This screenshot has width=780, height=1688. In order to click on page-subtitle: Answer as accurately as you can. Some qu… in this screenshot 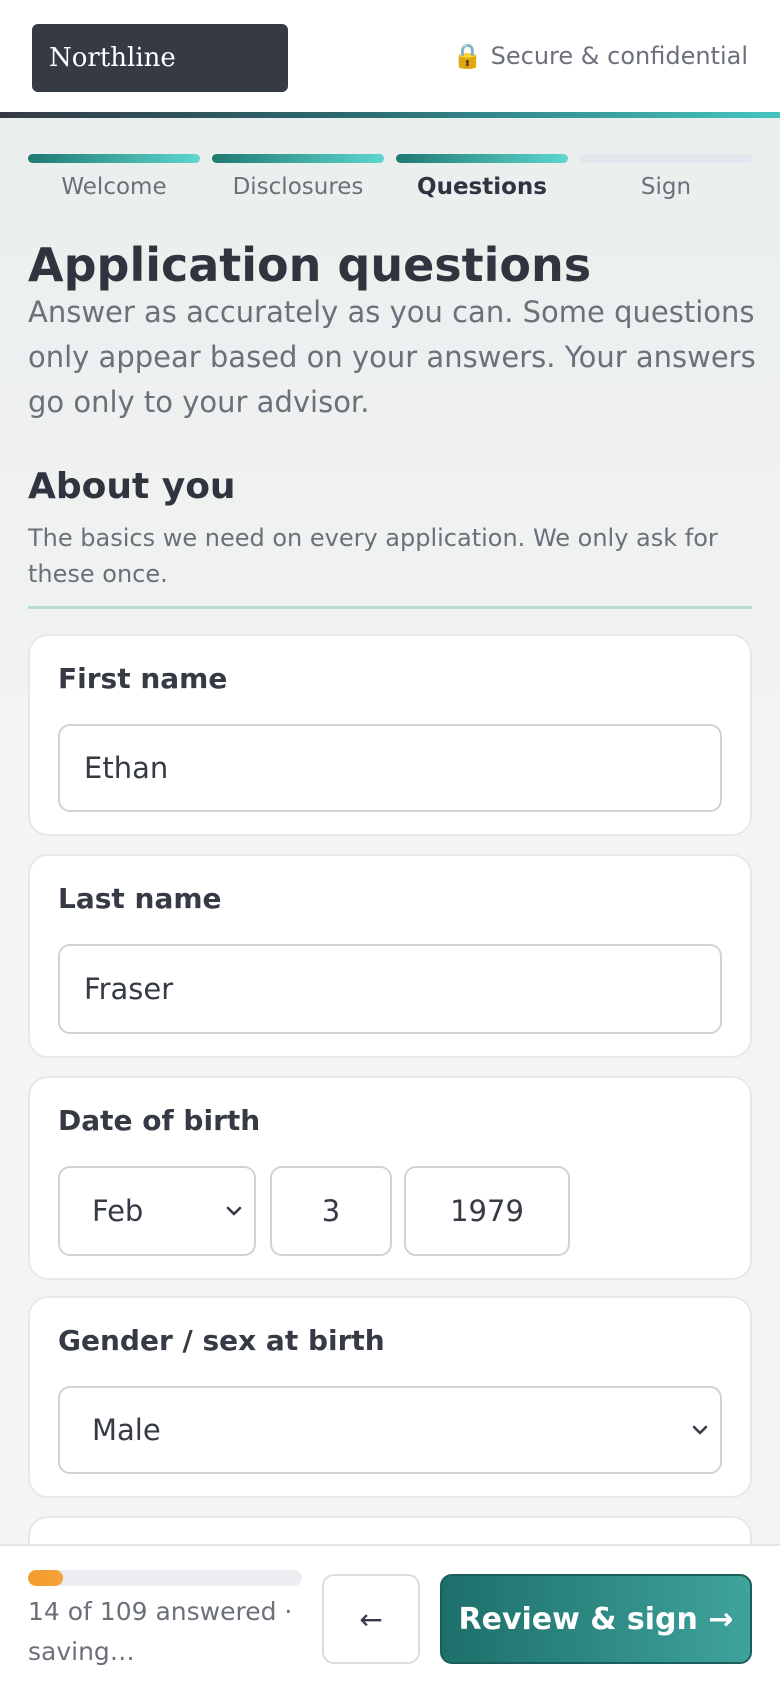, I will do `click(392, 357)`.